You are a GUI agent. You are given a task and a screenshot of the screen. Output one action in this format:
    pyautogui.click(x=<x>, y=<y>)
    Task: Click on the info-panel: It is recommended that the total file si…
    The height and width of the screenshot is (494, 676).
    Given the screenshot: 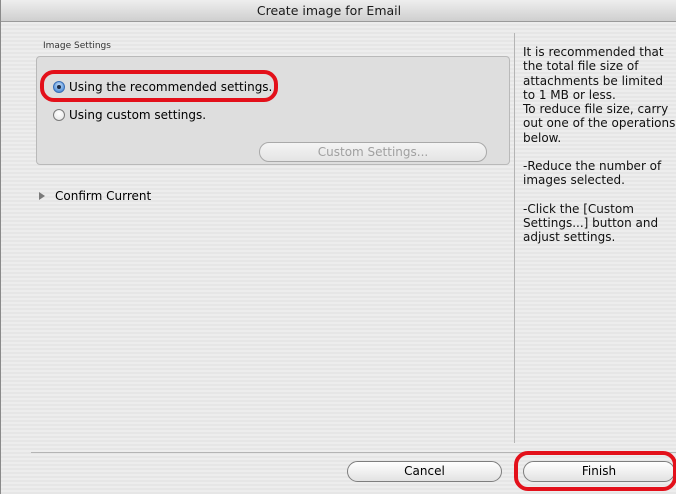 What is the action you would take?
    pyautogui.click(x=599, y=152)
    